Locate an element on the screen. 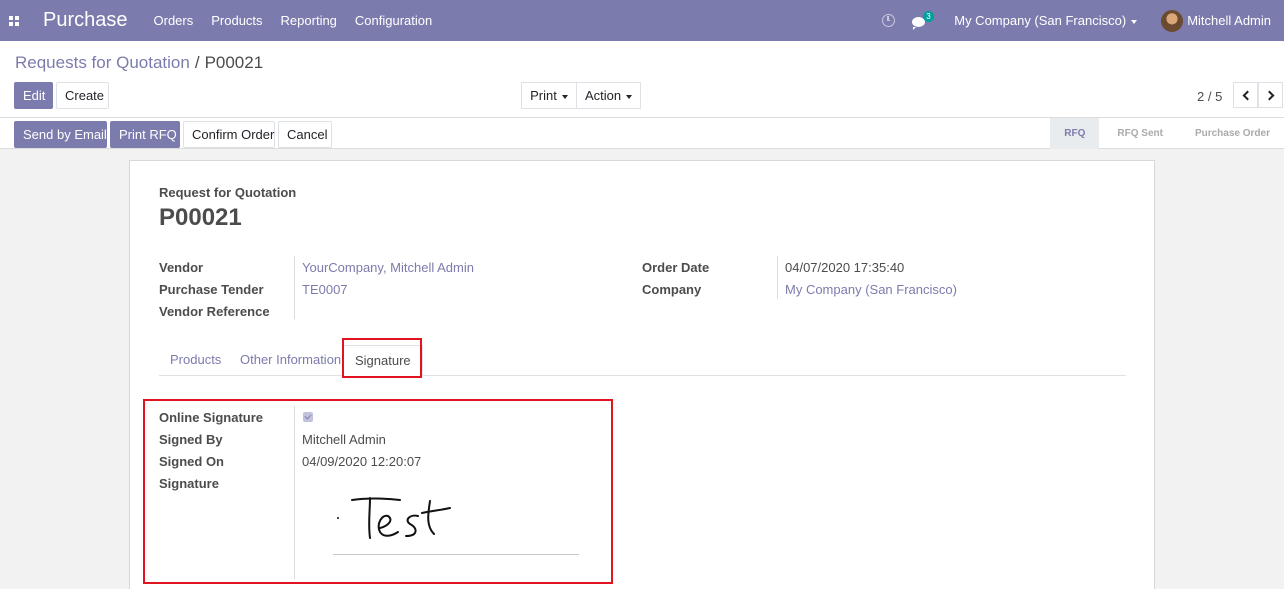 The image size is (1284, 589). cancel-button: Cancel is located at coordinates (305, 134).